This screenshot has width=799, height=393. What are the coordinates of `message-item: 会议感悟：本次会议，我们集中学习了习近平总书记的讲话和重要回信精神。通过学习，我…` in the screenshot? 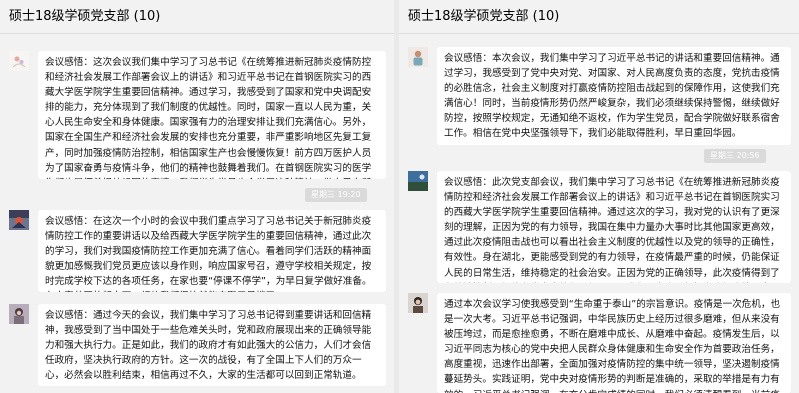 It's located at (599, 96).